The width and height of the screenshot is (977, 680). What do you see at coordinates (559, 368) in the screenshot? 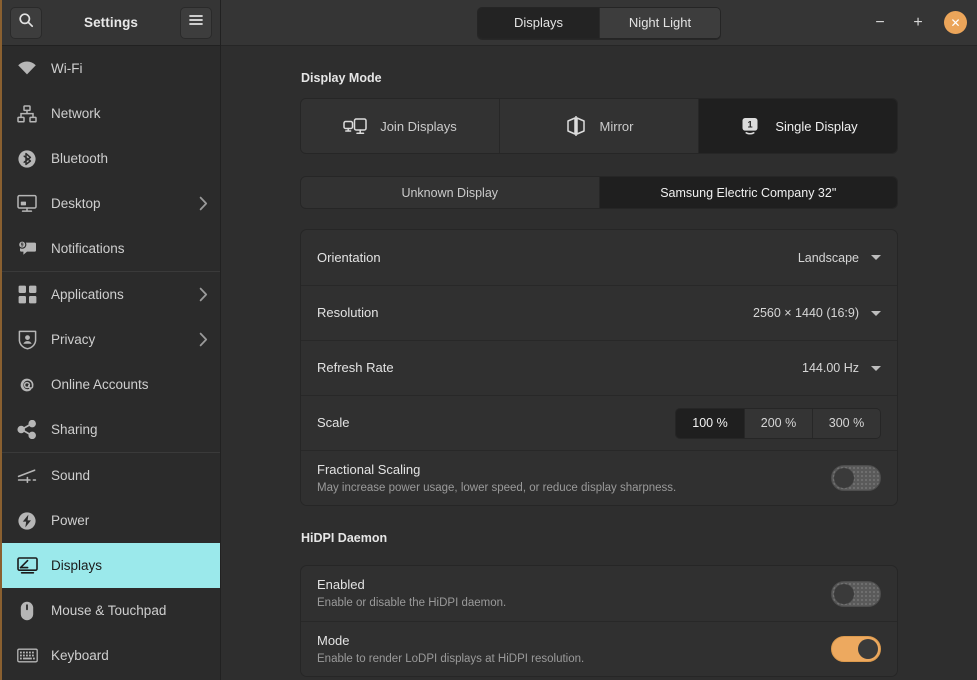
I see `row-labels: Refresh Rate` at bounding box center [559, 368].